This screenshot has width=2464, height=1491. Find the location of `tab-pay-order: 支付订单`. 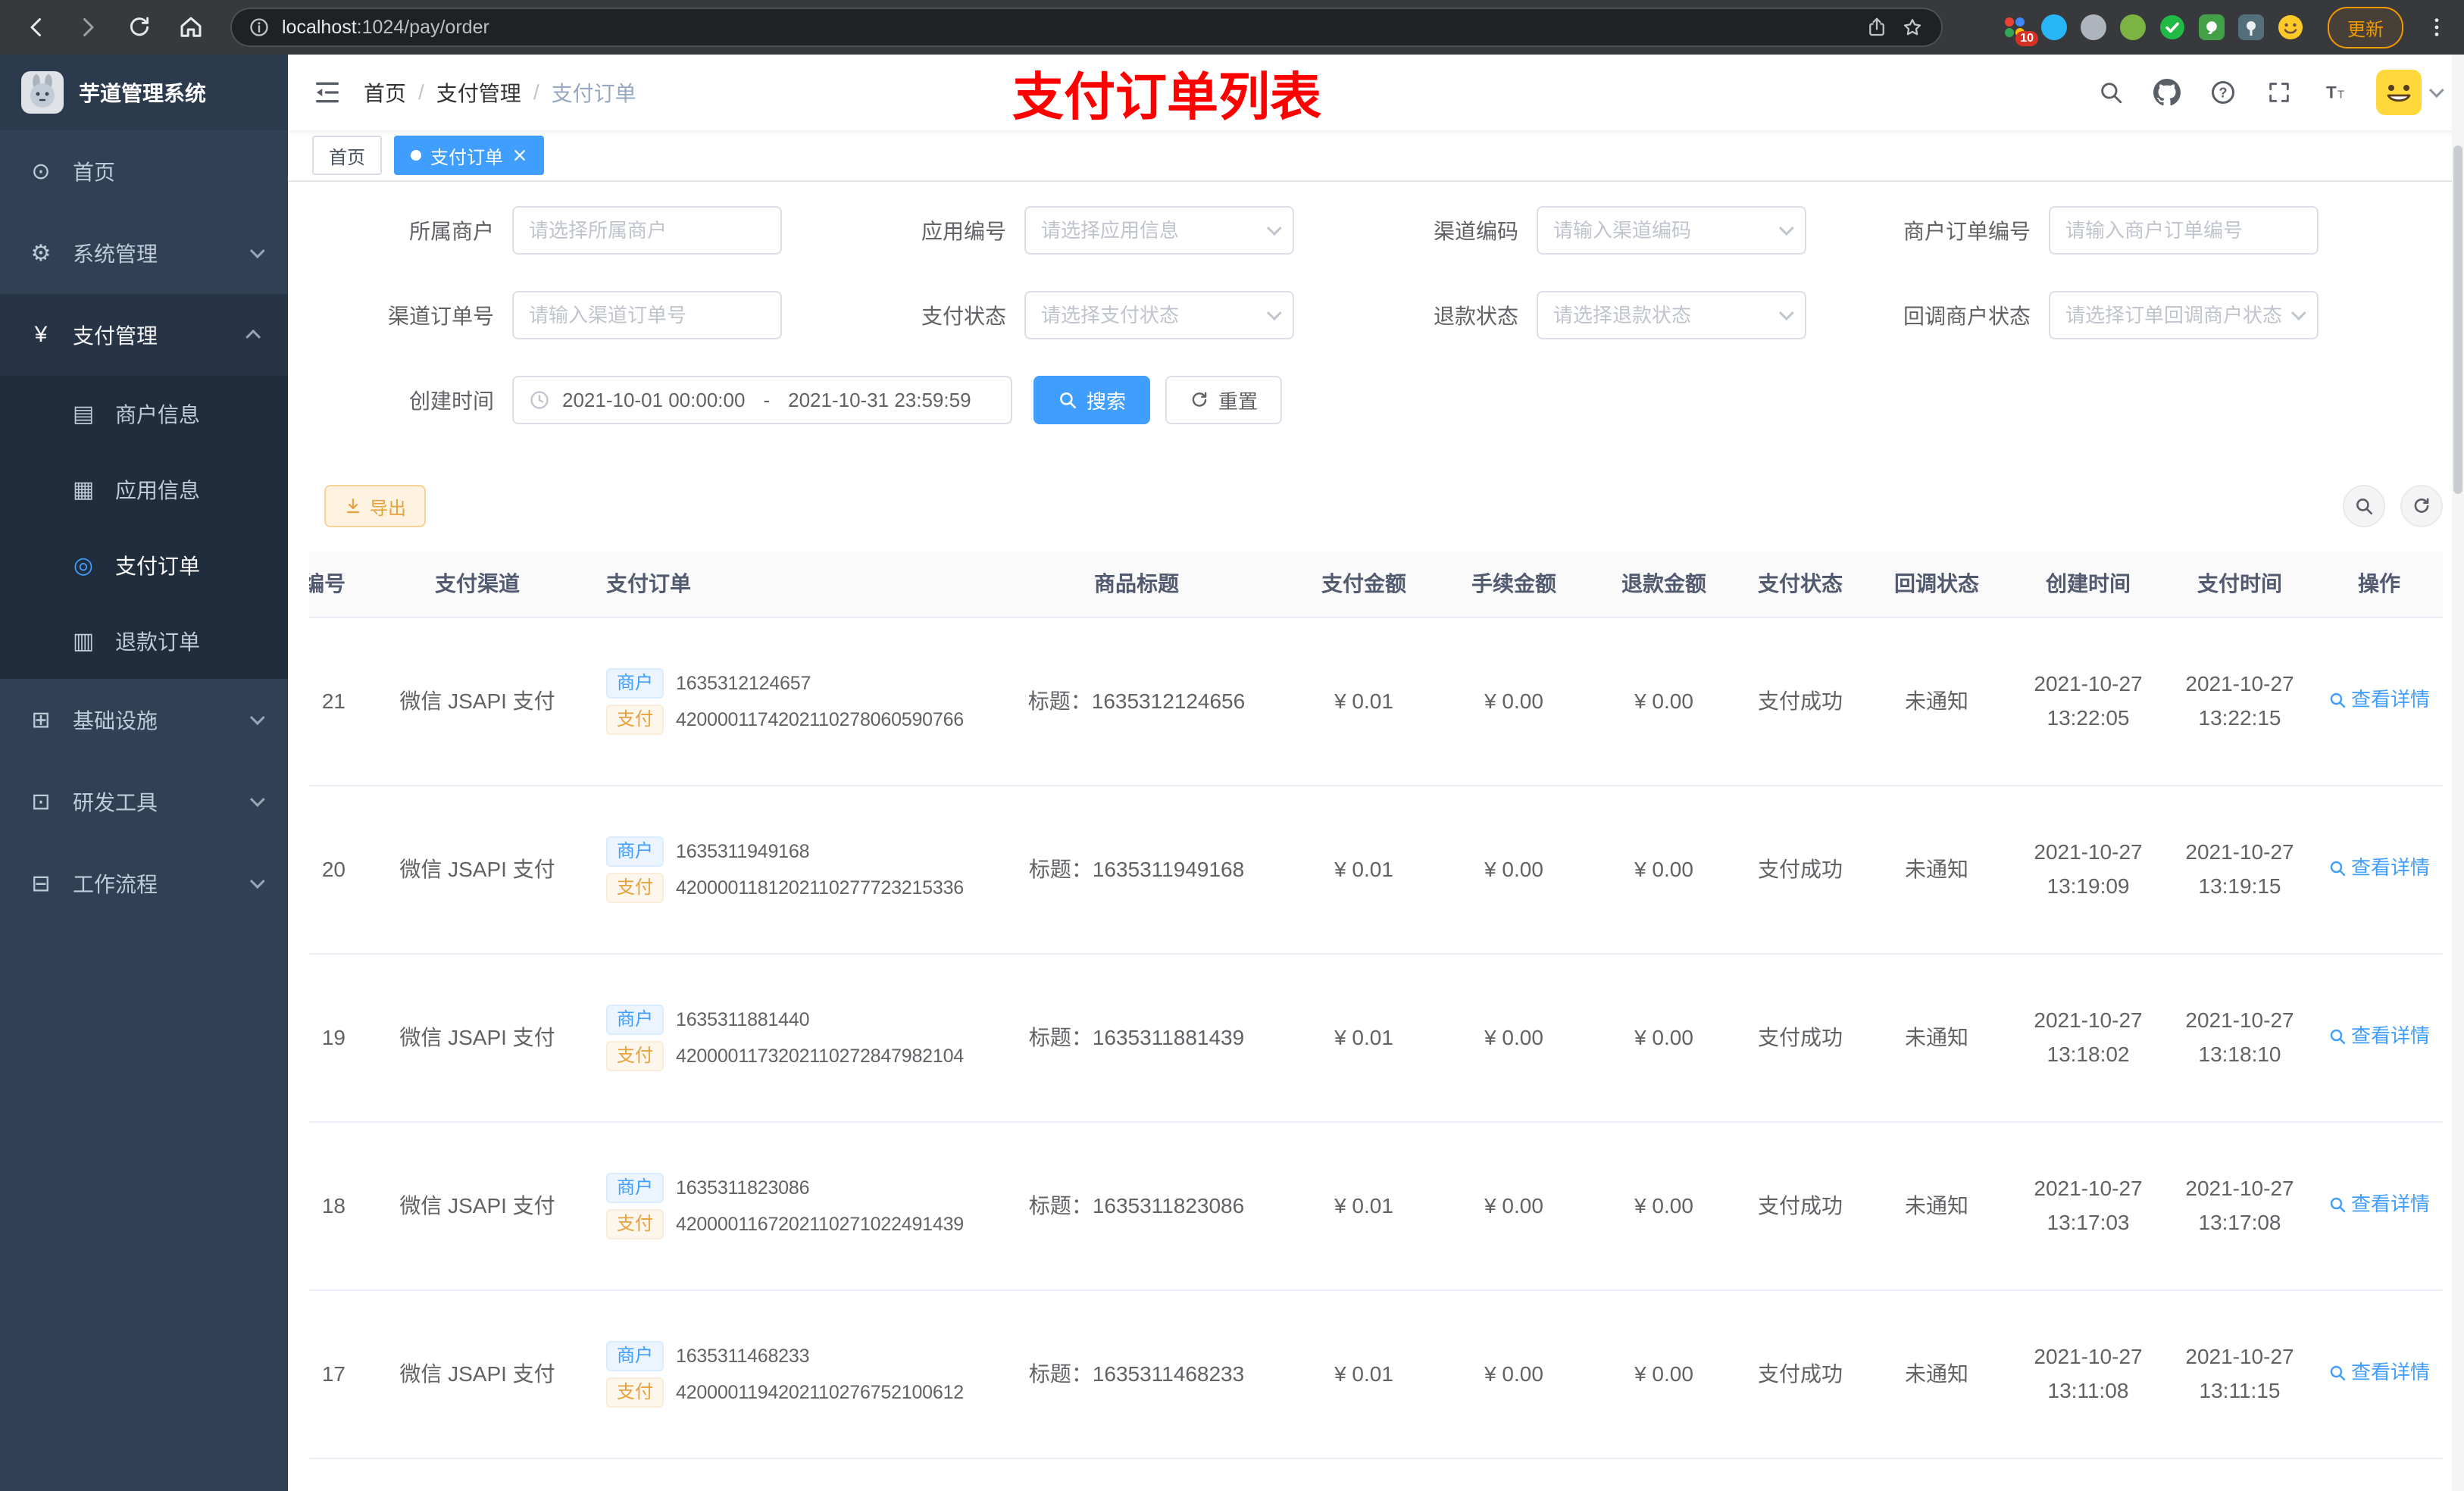

tab-pay-order: 支付订单 is located at coordinates (469, 155).